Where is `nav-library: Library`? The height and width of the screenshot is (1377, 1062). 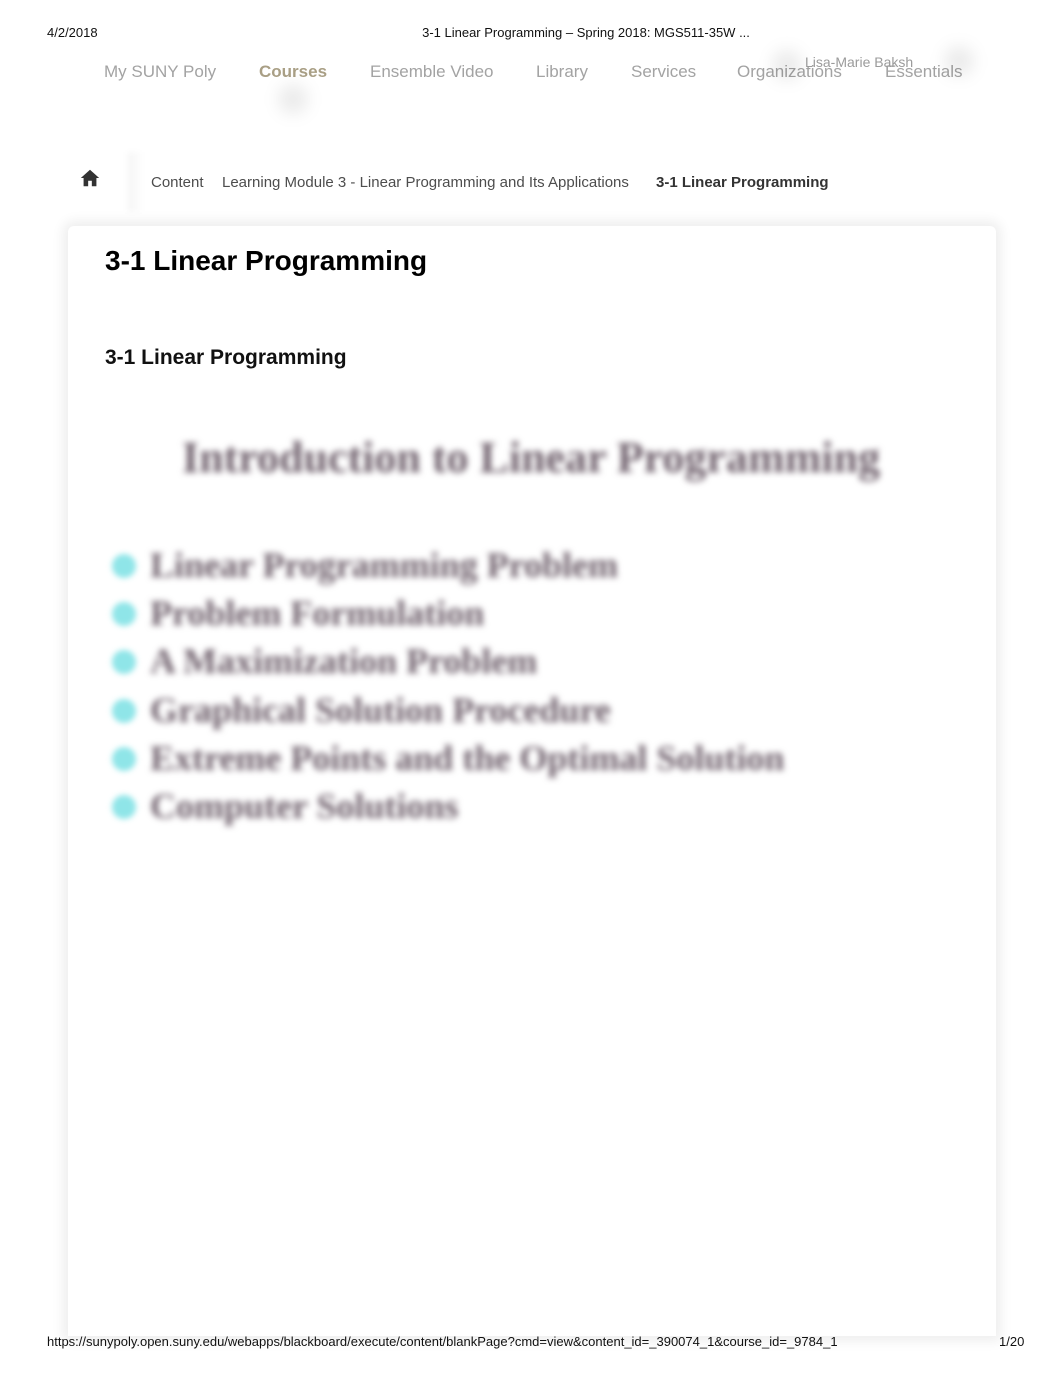 nav-library: Library is located at coordinates (562, 72).